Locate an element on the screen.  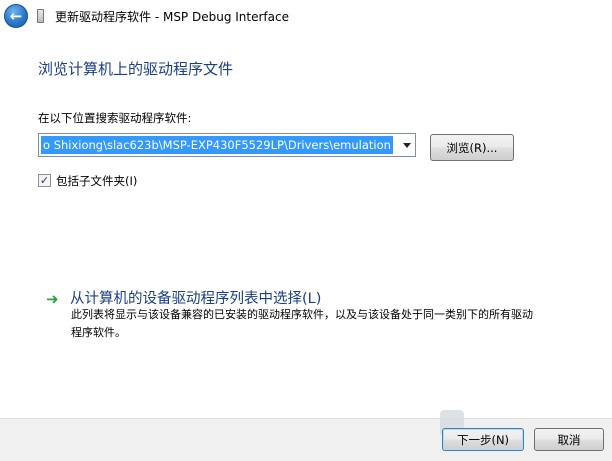
green-arrow-icon: ➜ is located at coordinates (52, 299).